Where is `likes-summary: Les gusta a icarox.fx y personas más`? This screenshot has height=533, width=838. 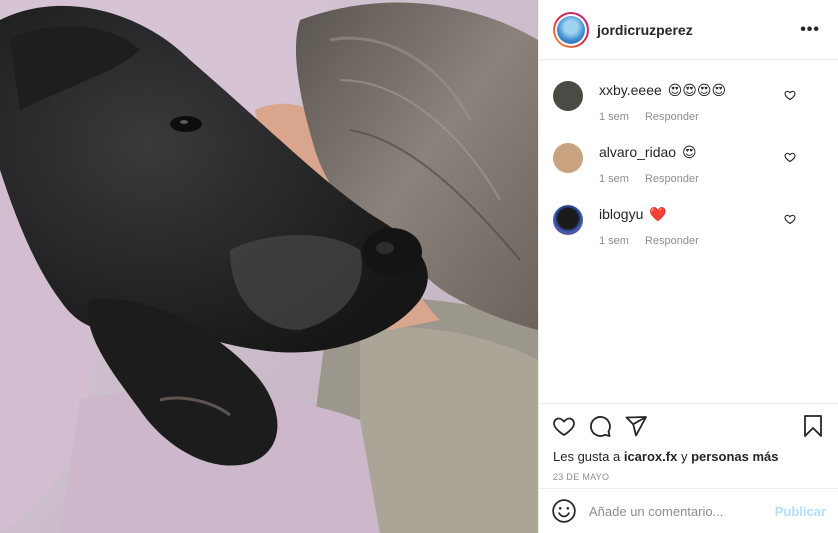
likes-summary: Les gusta a icarox.fx y personas más is located at coordinates (666, 456).